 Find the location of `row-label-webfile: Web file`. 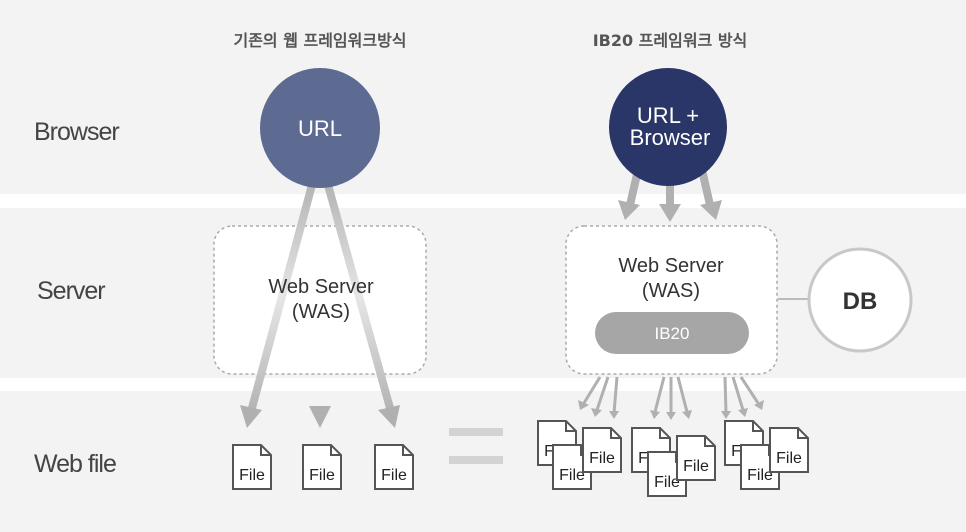

row-label-webfile: Web file is located at coordinates (75, 464).